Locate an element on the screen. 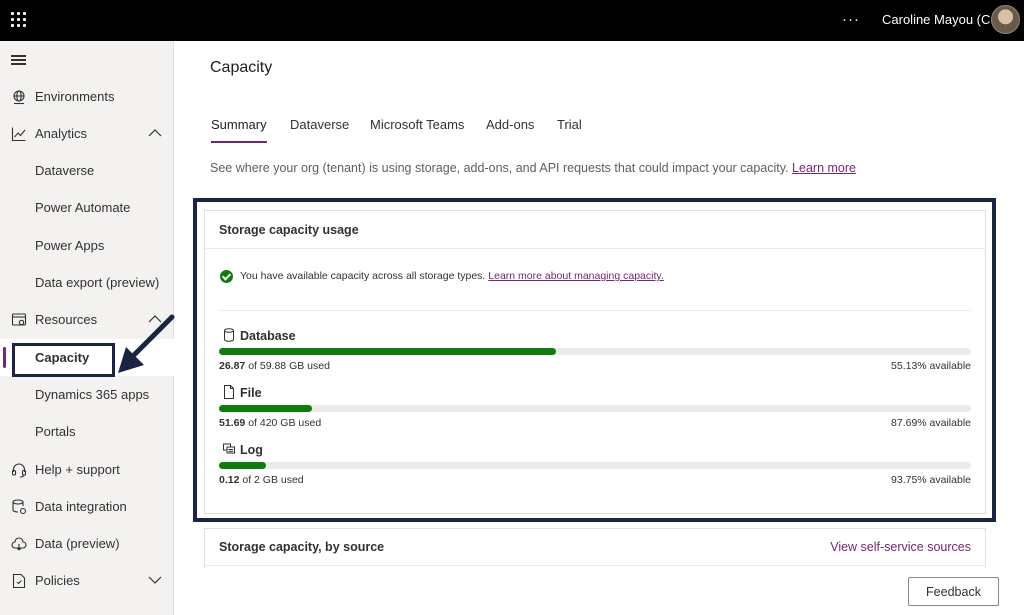 The image size is (1024, 615). sidebar-item-label: Analytics is located at coordinates (61, 133).